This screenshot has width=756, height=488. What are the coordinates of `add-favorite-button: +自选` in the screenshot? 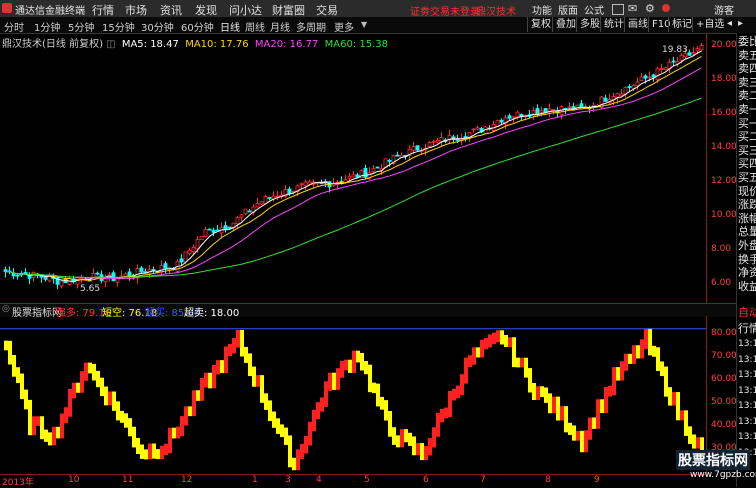 It's located at (709, 24).